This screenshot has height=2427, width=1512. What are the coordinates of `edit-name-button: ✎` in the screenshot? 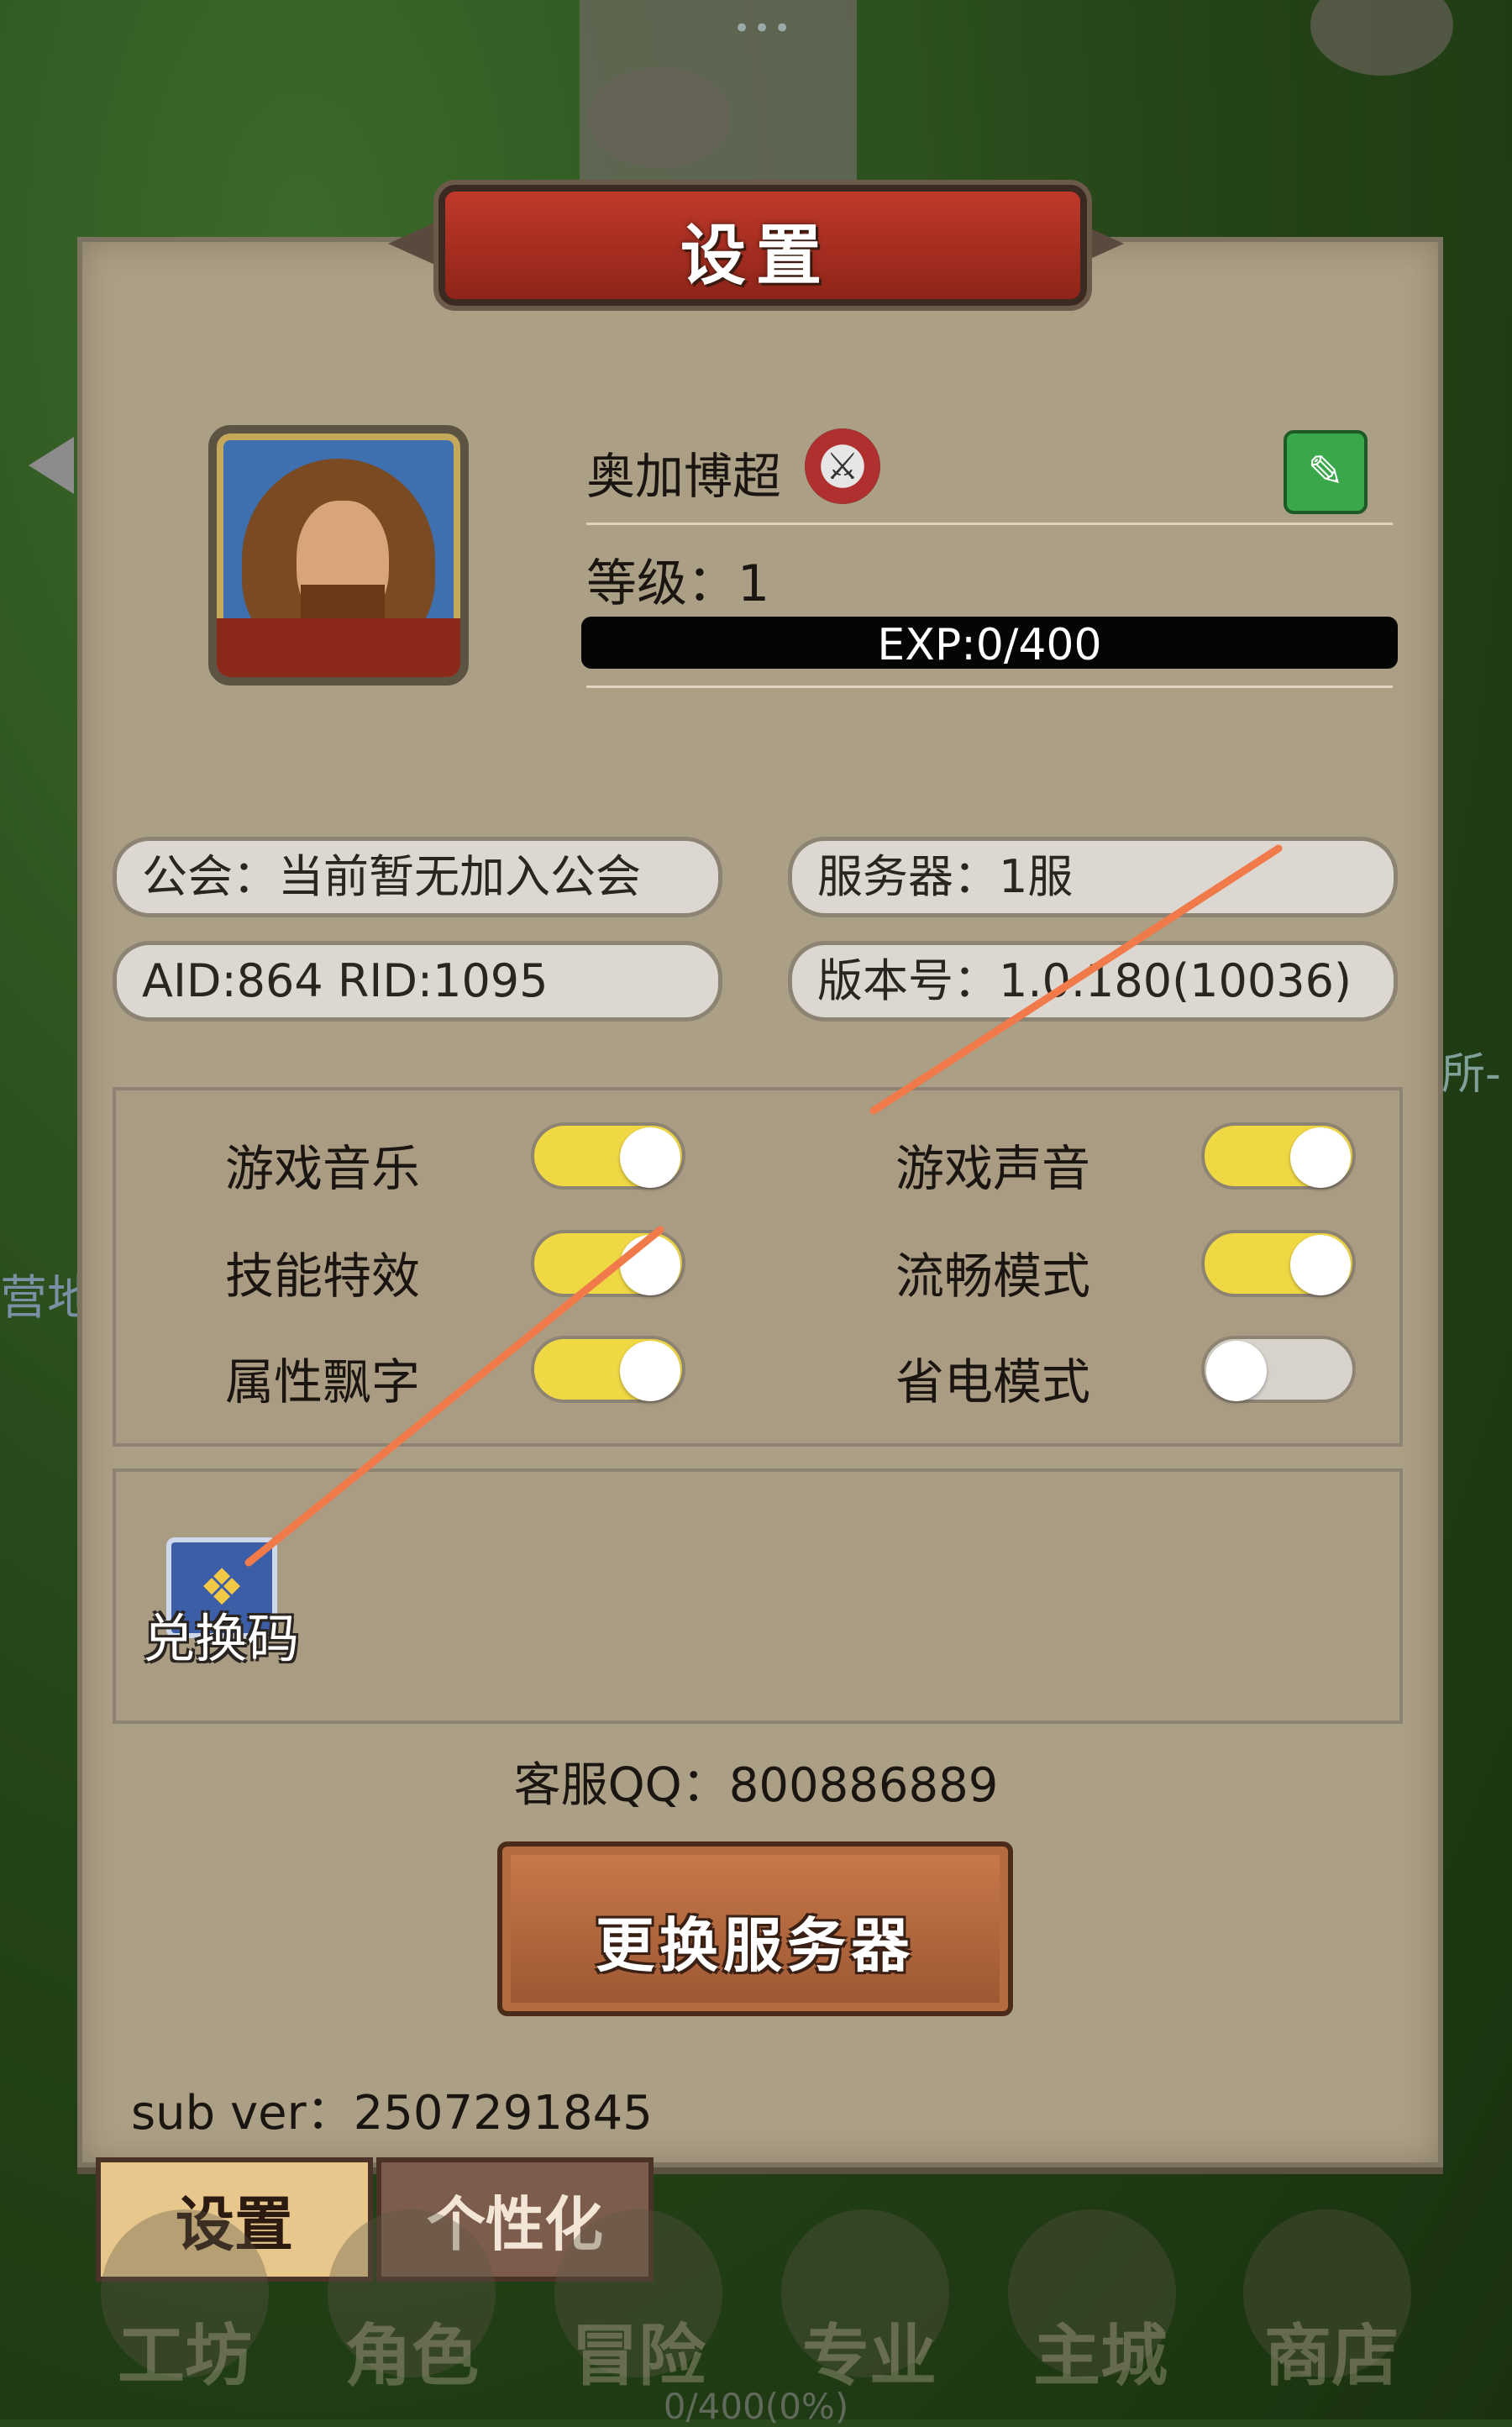 It's located at (1326, 472).